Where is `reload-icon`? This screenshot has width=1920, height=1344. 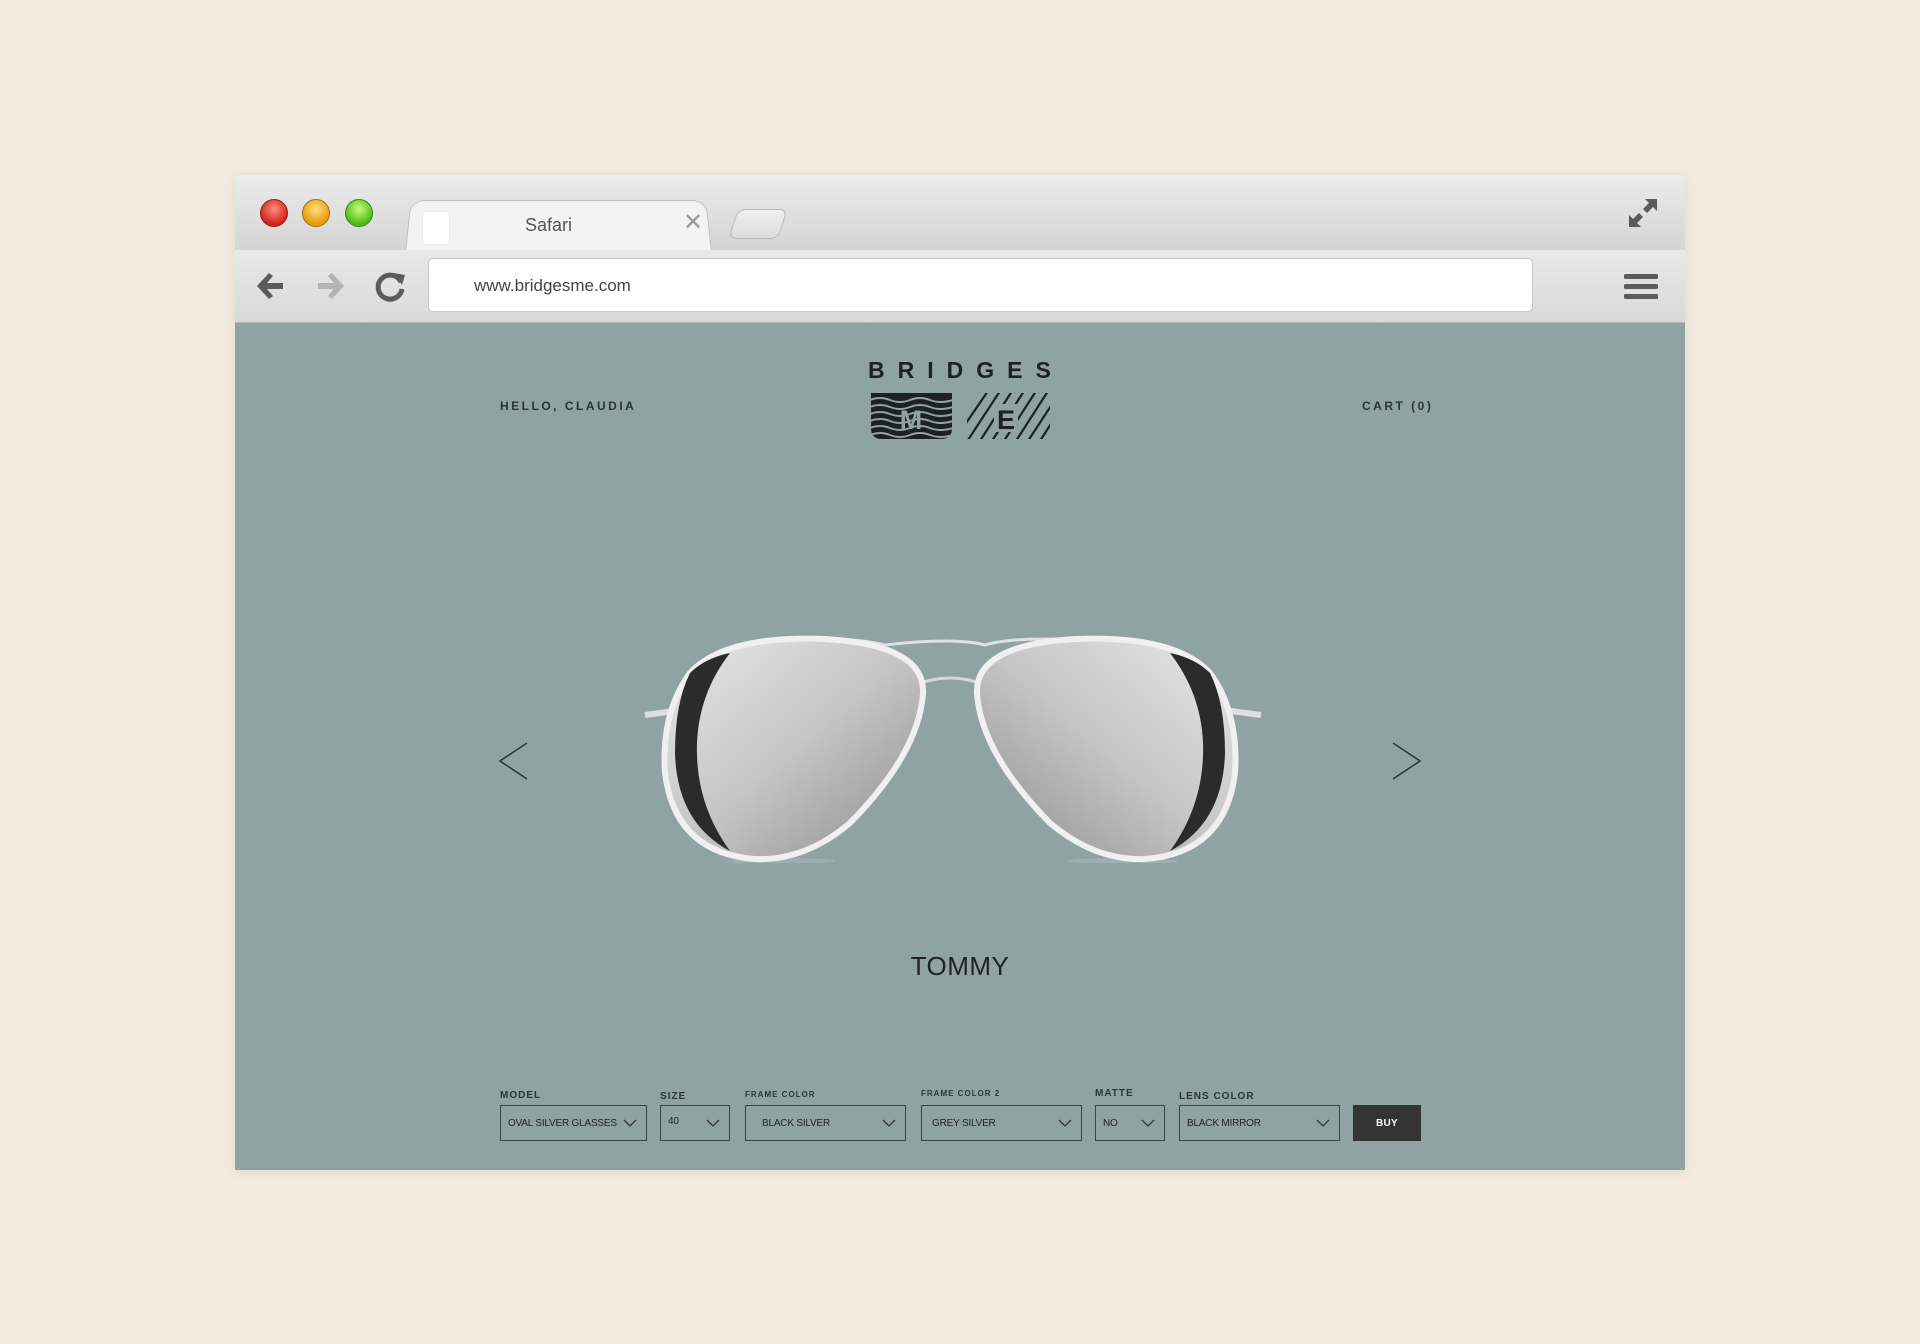
reload-icon is located at coordinates (390, 286).